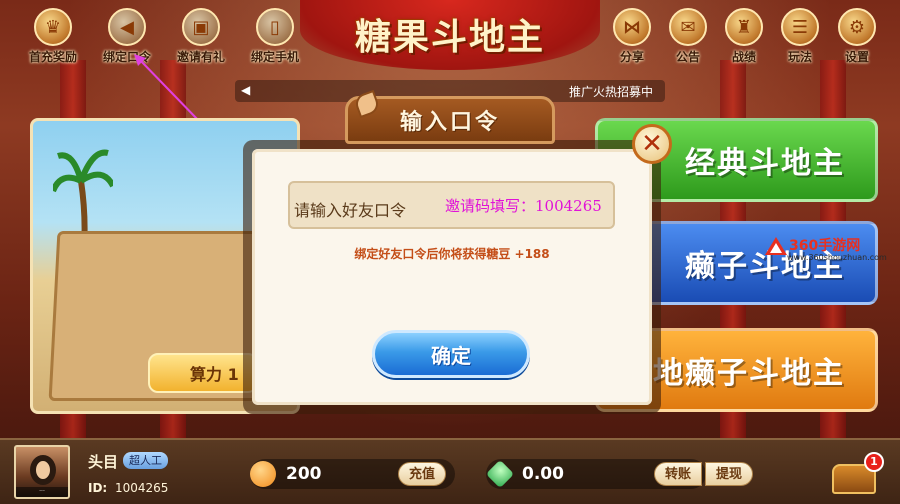 The width and height of the screenshot is (900, 504). What do you see at coordinates (53, 27) in the screenshot?
I see `gift-box-icon: ♛` at bounding box center [53, 27].